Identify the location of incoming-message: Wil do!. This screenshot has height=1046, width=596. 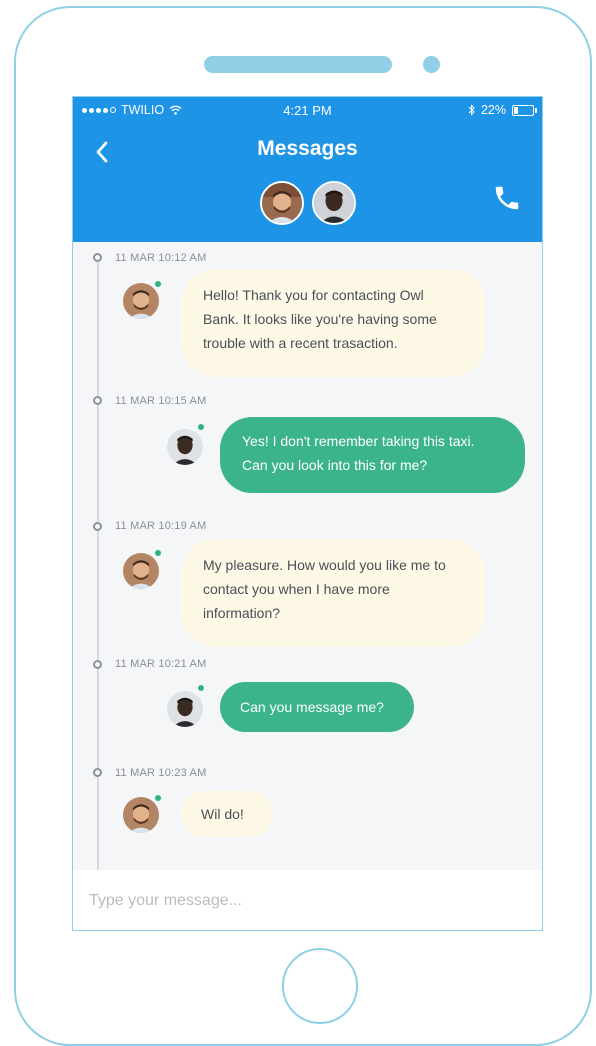
(227, 814).